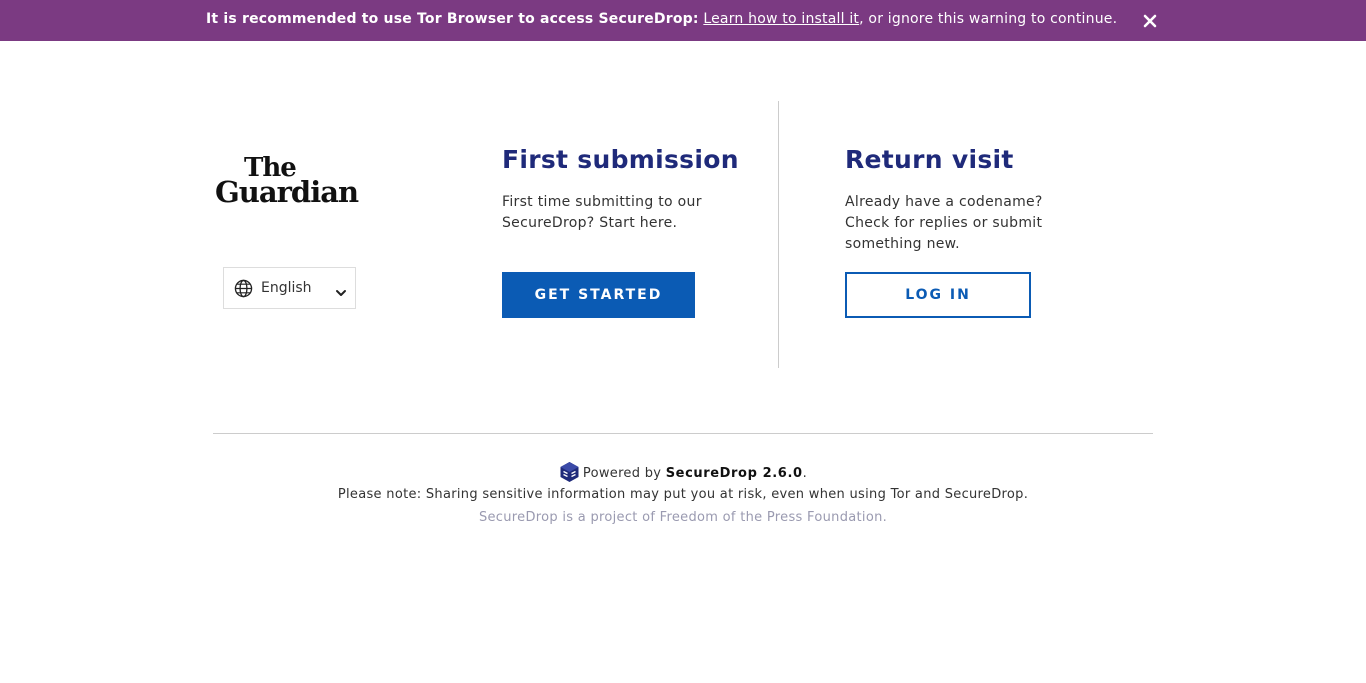 This screenshot has height=683, width=1366. I want to click on powered-suffix: ., so click(805, 473).